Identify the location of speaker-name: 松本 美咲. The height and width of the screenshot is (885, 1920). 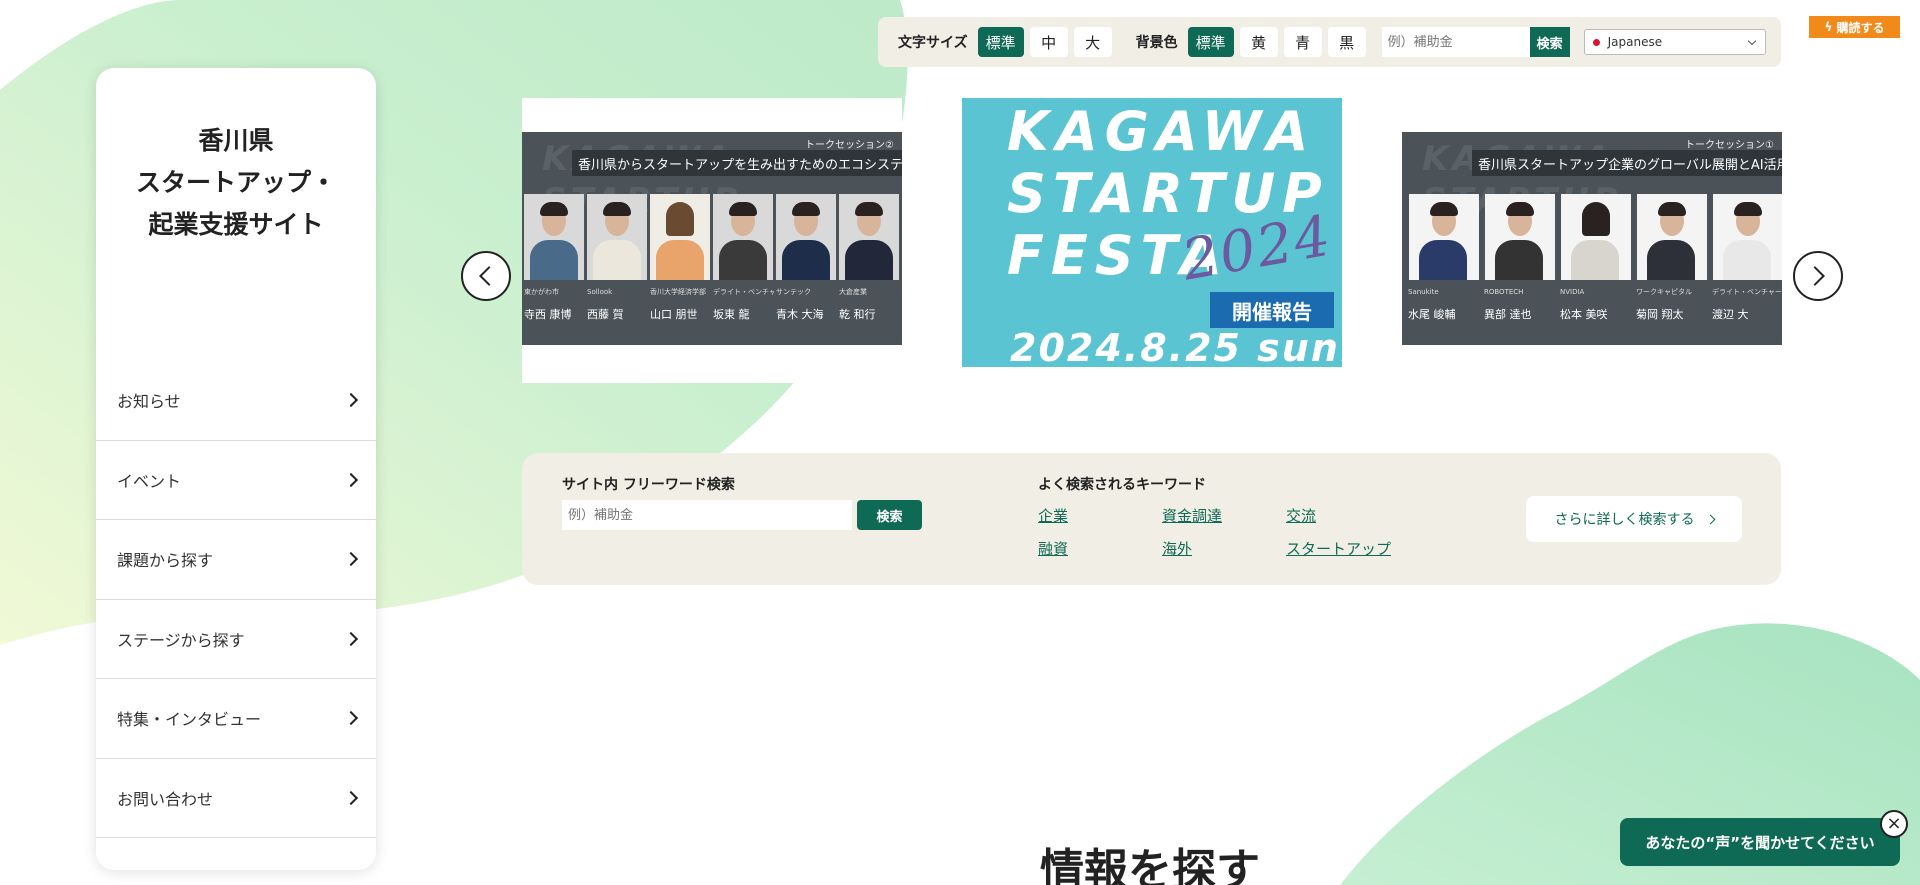
(1584, 314).